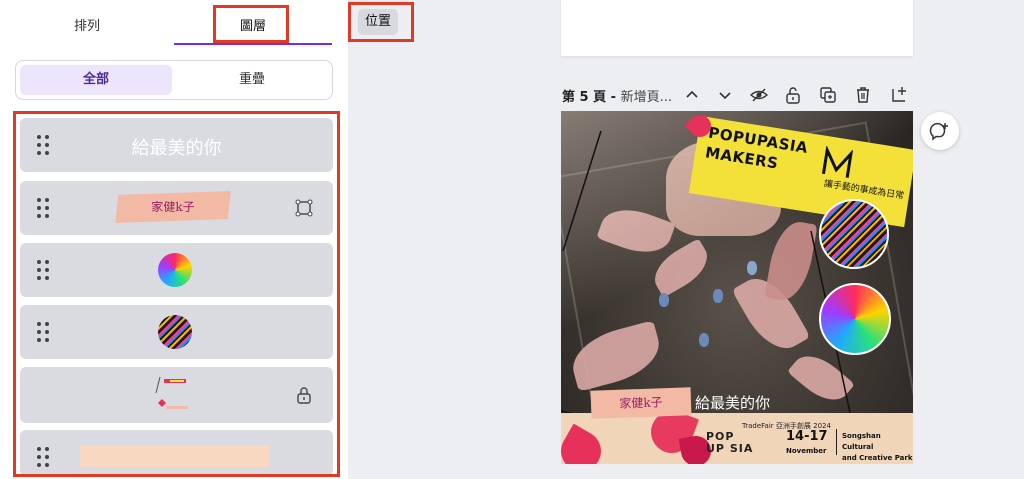  Describe the element at coordinates (304, 395) in the screenshot. I see `lock-icon` at that location.